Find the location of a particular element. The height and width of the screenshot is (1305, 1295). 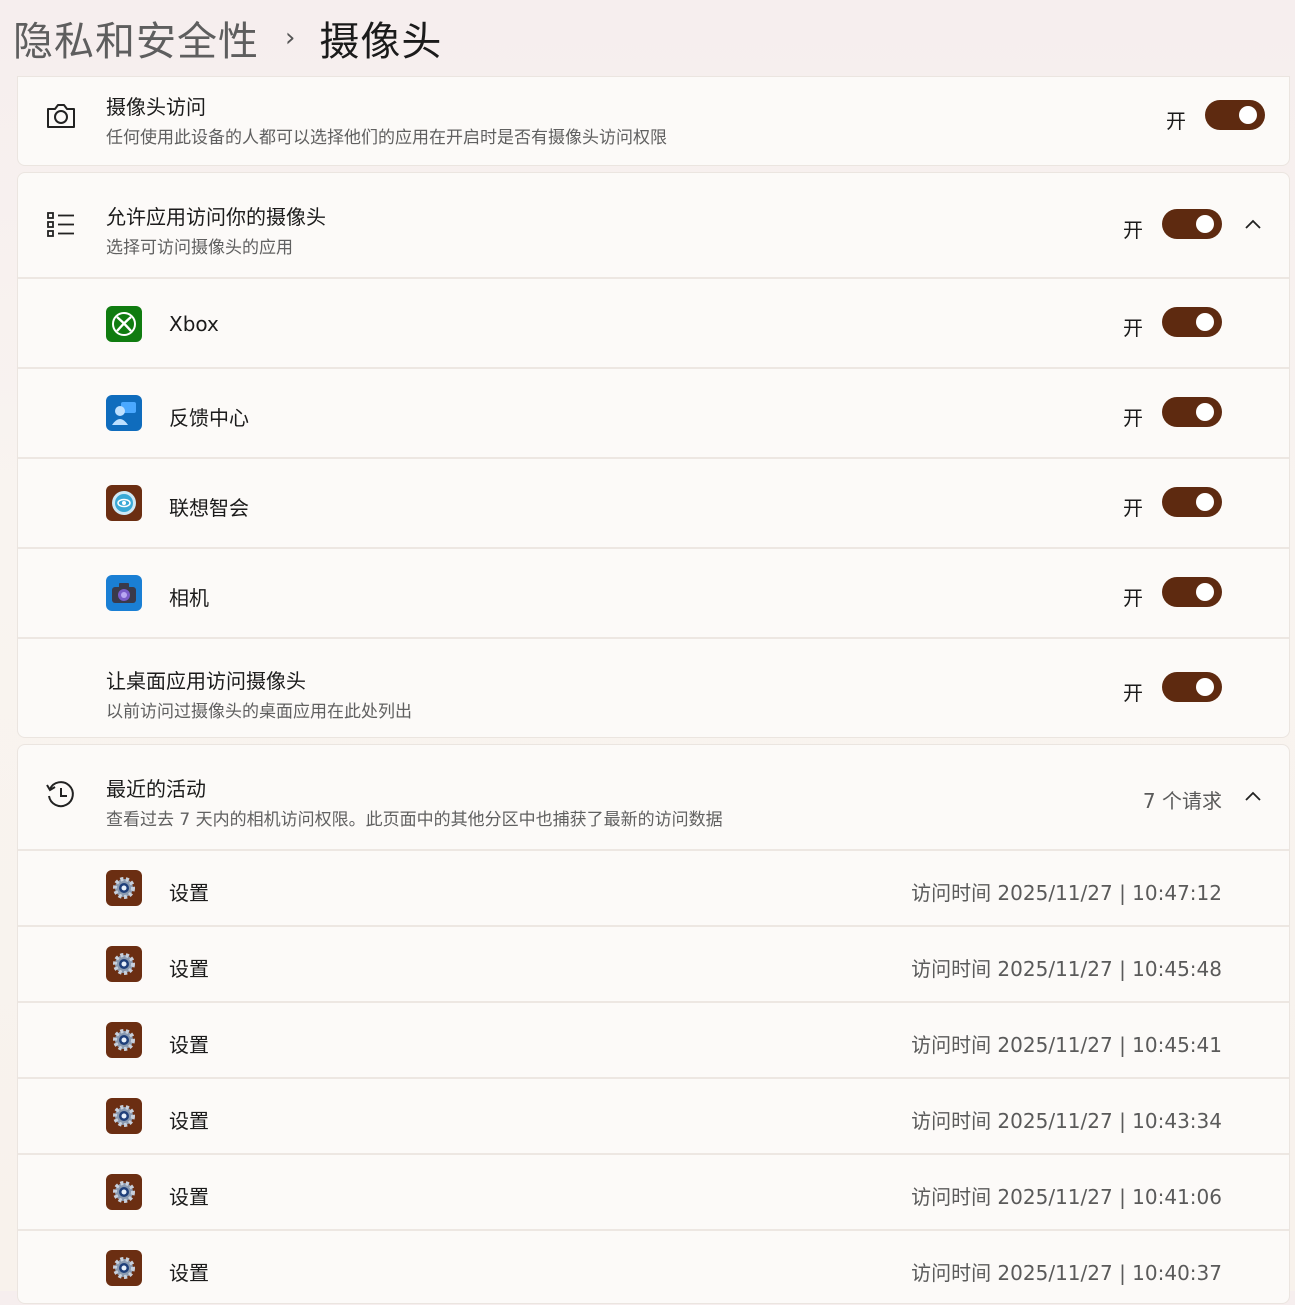

xbox-toggle is located at coordinates (1192, 322).